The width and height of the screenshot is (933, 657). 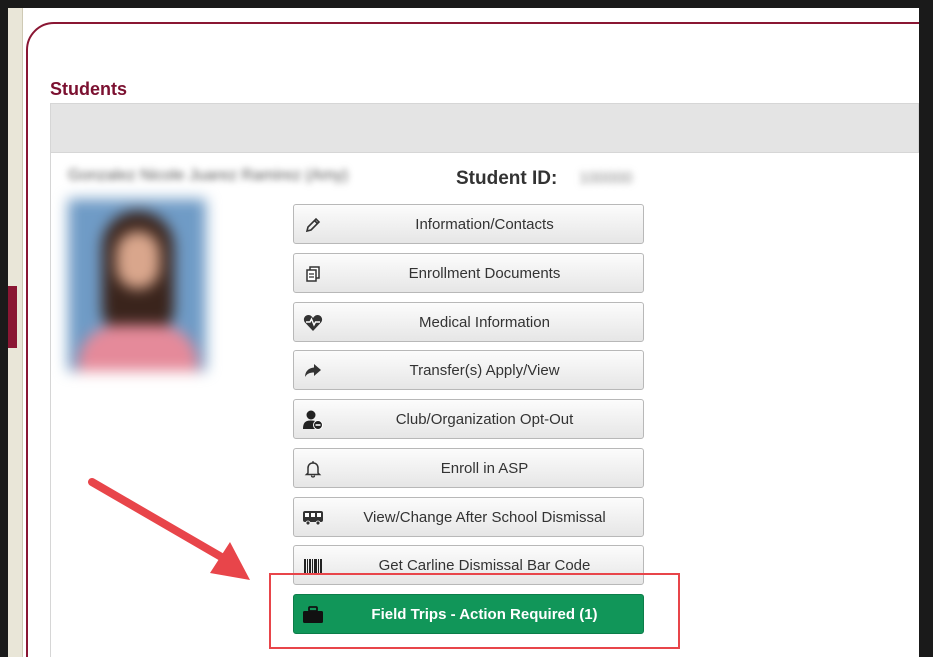 I want to click on screenshot-border-top, so click(x=466, y=4).